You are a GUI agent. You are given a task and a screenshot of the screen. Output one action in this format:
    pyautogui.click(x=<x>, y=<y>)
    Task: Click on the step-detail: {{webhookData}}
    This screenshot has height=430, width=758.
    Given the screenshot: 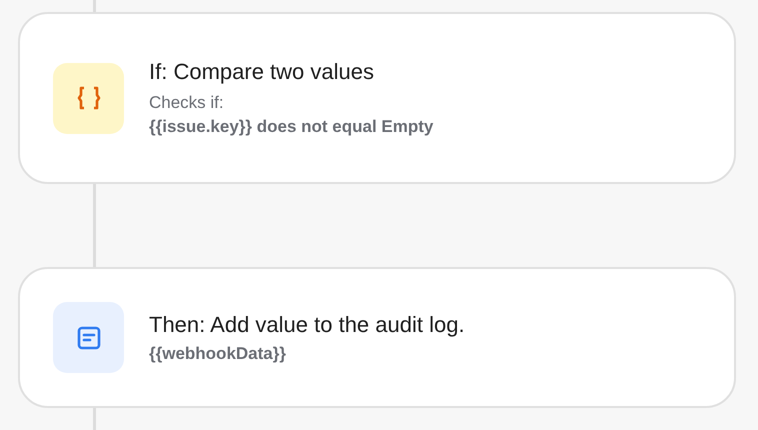 What is the action you would take?
    pyautogui.click(x=218, y=353)
    